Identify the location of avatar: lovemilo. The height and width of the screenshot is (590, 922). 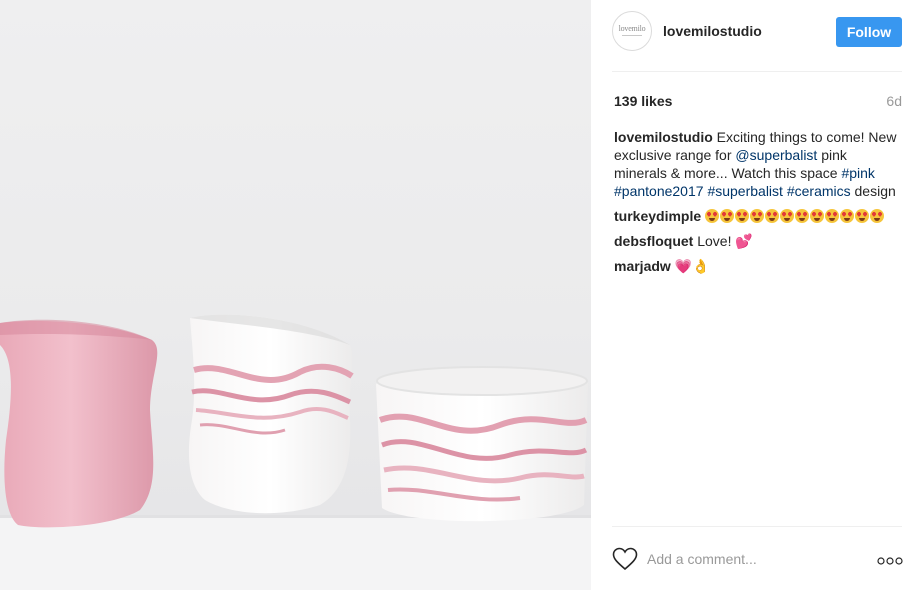
(632, 31).